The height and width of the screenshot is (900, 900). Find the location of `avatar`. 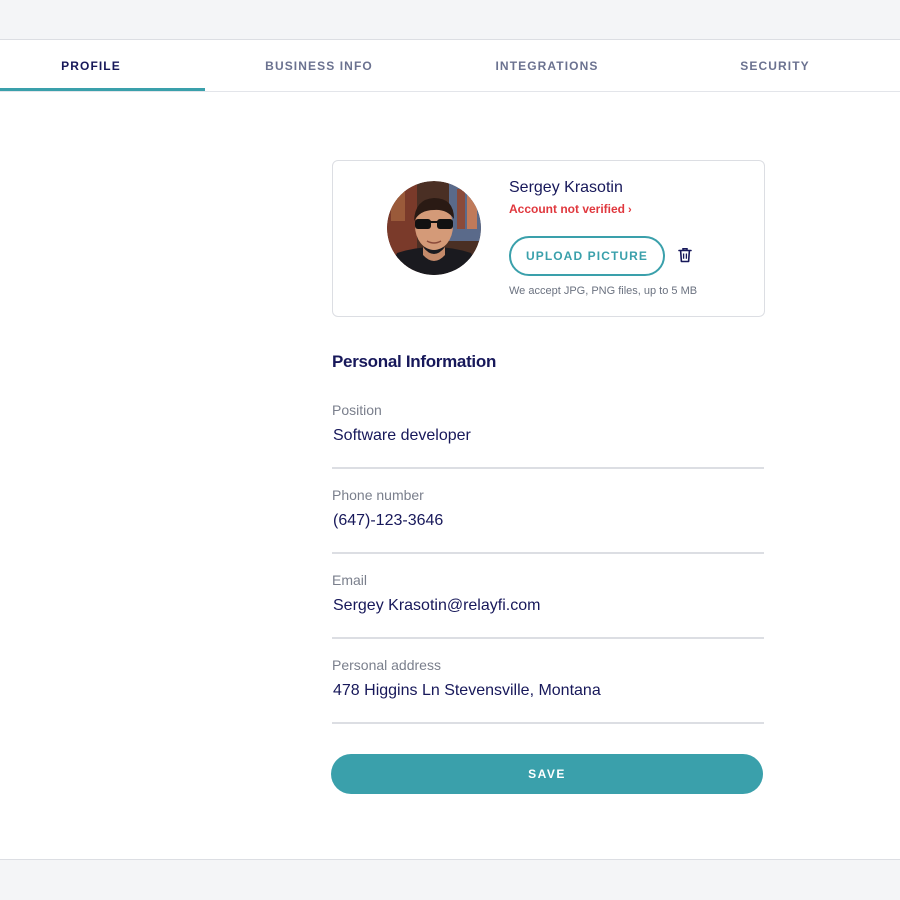

avatar is located at coordinates (434, 228).